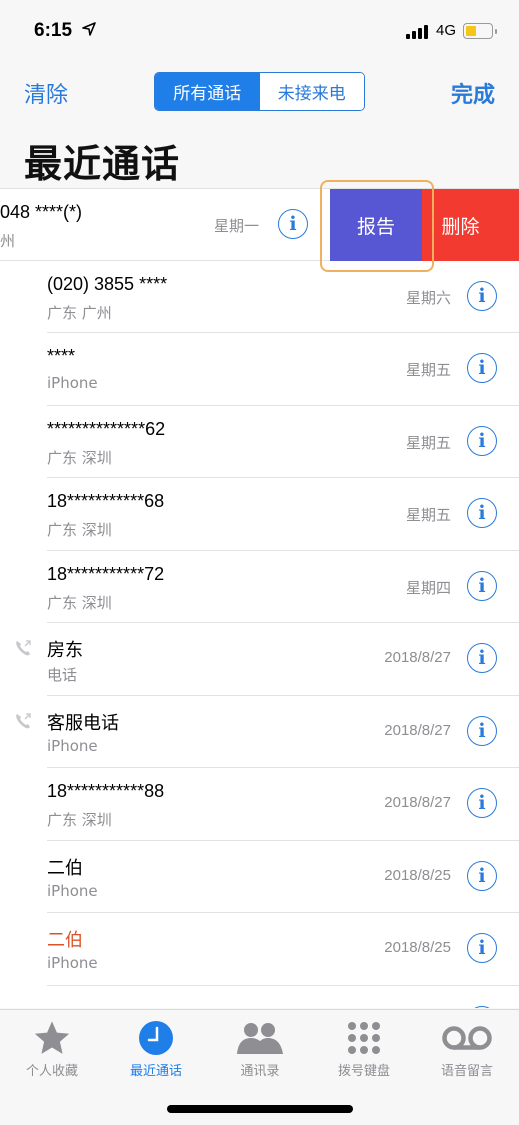 The image size is (519, 1125). Describe the element at coordinates (260, 1109) in the screenshot. I see `home-indicator` at that location.